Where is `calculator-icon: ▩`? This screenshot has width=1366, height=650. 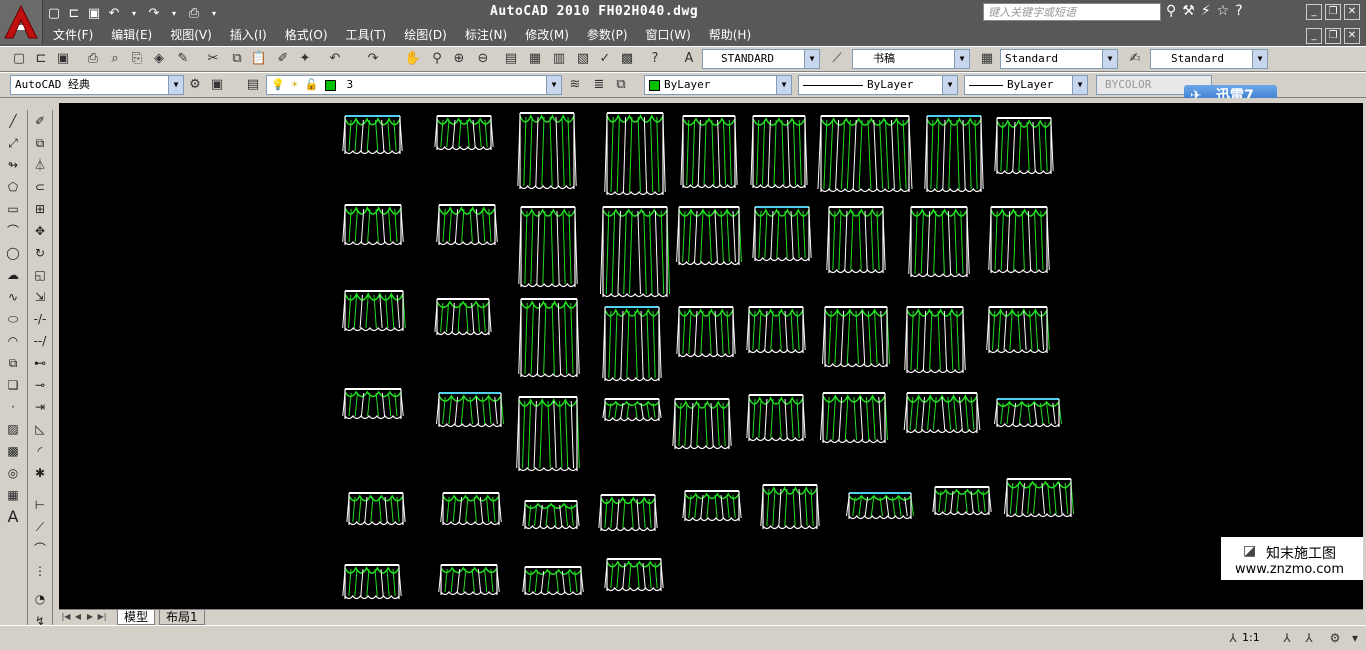
calculator-icon: ▩ is located at coordinates (627, 59).